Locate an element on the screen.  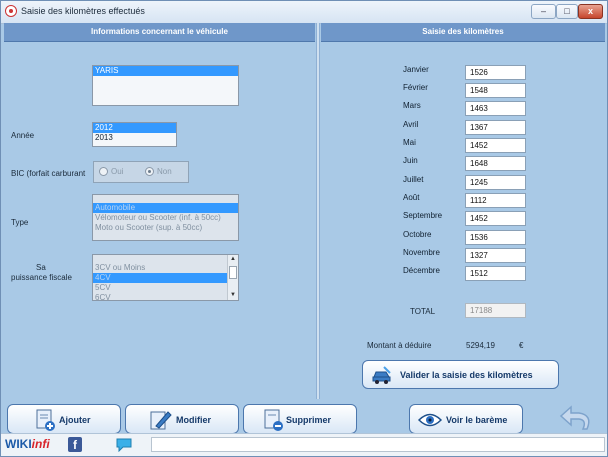
status-field is located at coordinates (378, 444).